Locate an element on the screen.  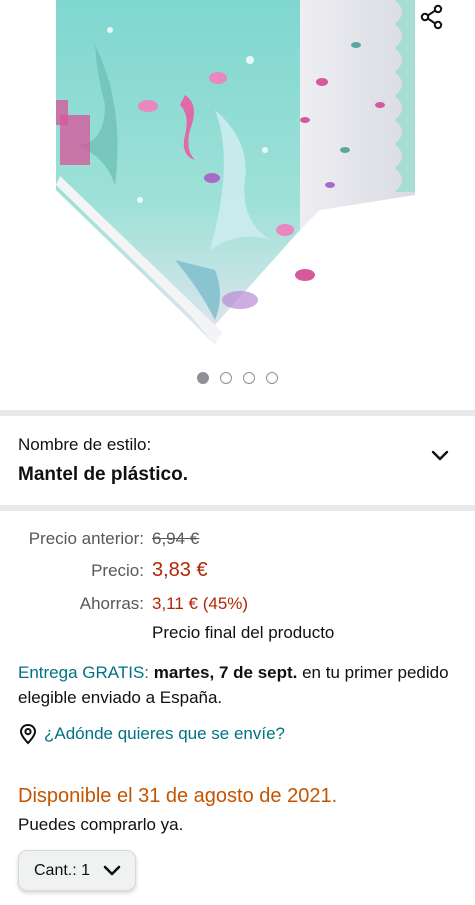
savings-label: Ahorras: is located at coordinates (111, 603).